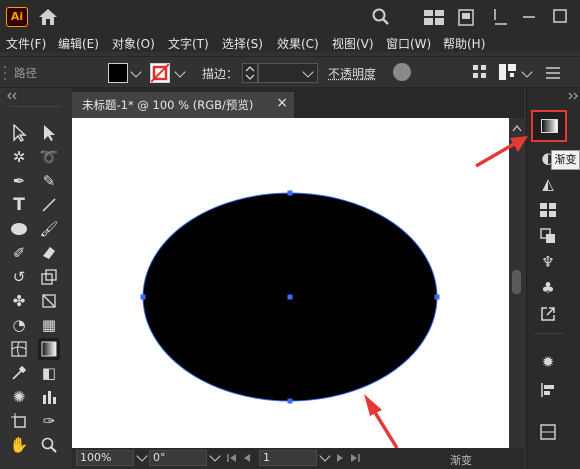 The width and height of the screenshot is (580, 469). Describe the element at coordinates (548, 236) in the screenshot. I see `pathfinder-panel-icon` at that location.